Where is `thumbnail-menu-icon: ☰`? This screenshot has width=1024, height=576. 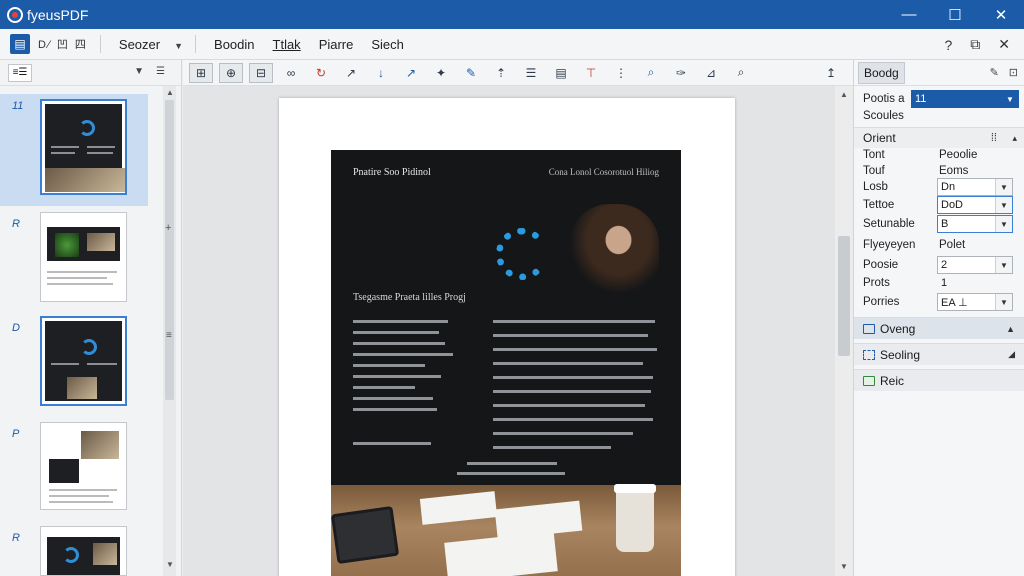 thumbnail-menu-icon: ☰ is located at coordinates (160, 71).